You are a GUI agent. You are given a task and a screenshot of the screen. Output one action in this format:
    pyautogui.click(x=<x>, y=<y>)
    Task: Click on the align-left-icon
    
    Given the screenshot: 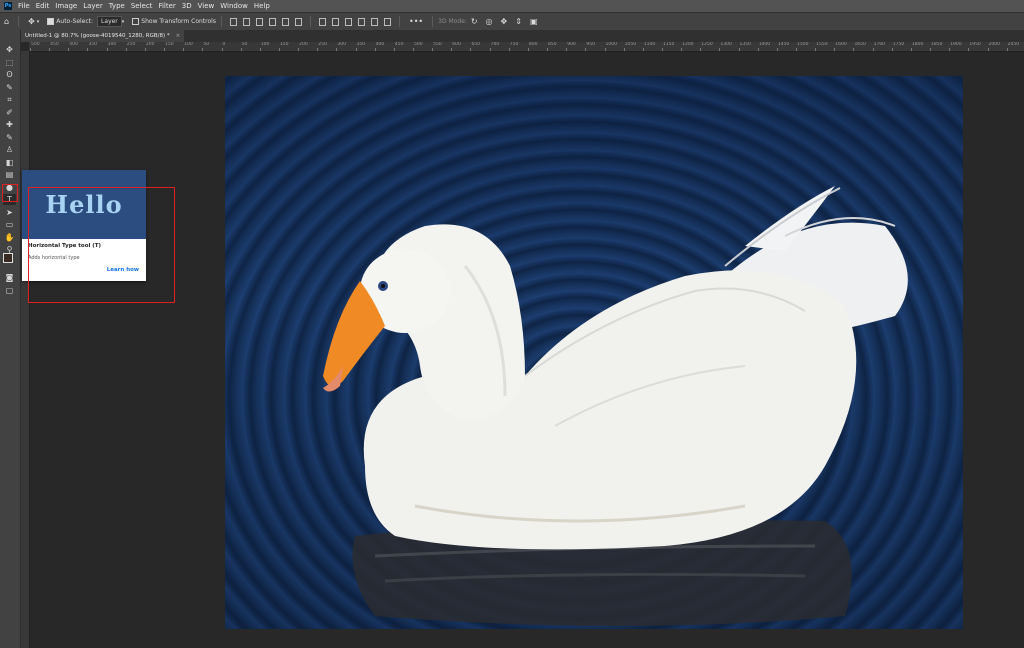 What is the action you would take?
    pyautogui.click(x=272, y=21)
    